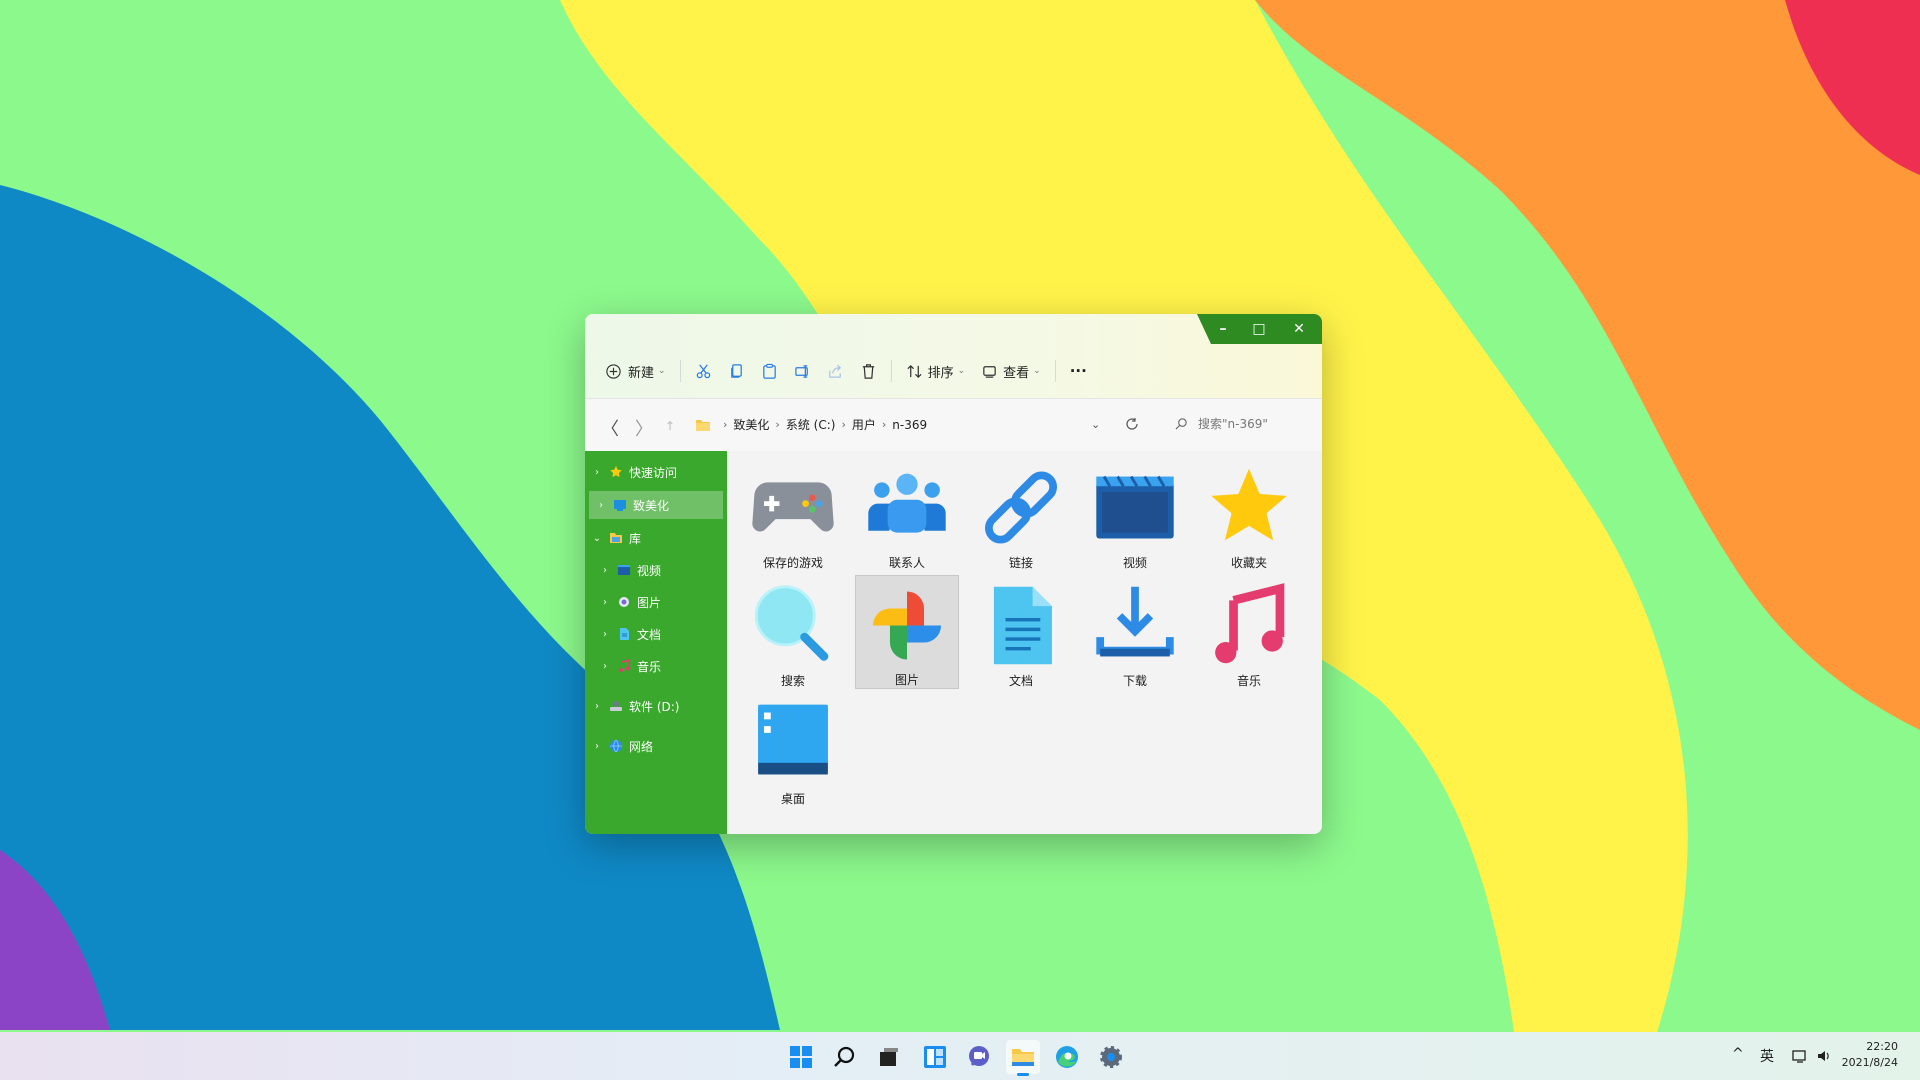 The image size is (1920, 1080). I want to click on folder-pictures: 图片, so click(907, 632).